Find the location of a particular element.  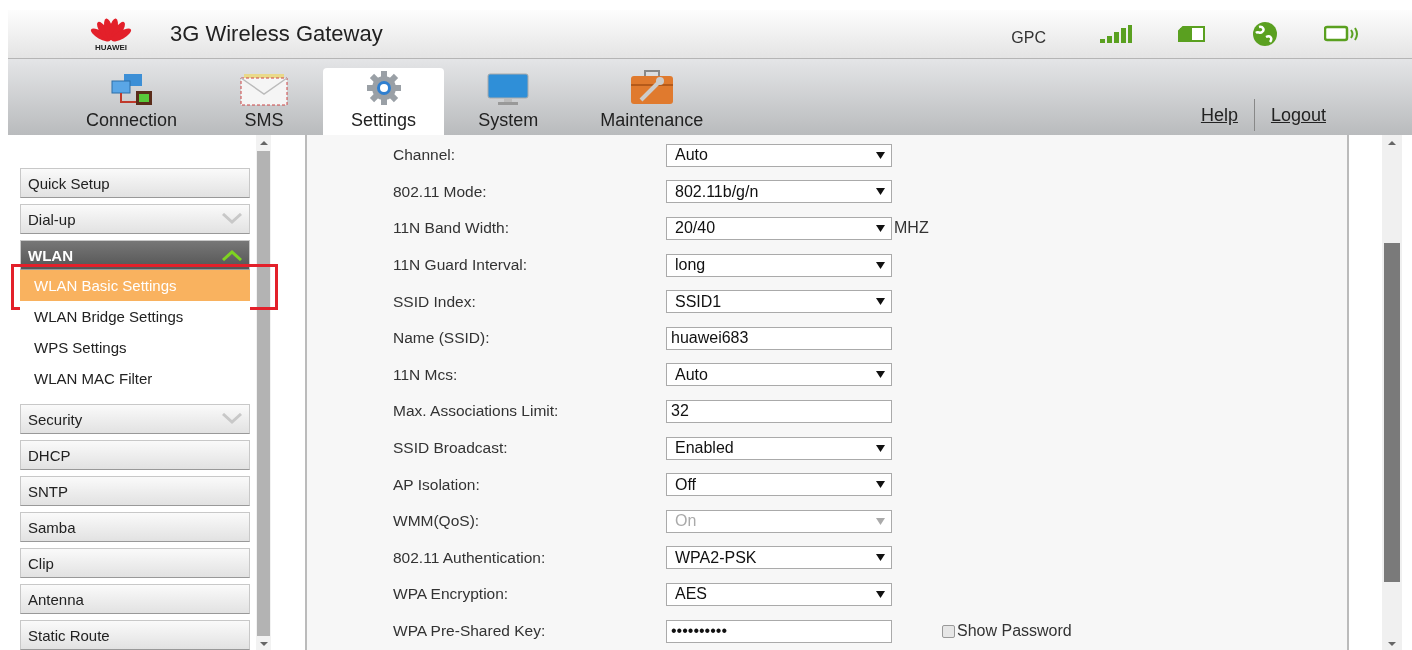

nav-tab: System is located at coordinates (508, 101).